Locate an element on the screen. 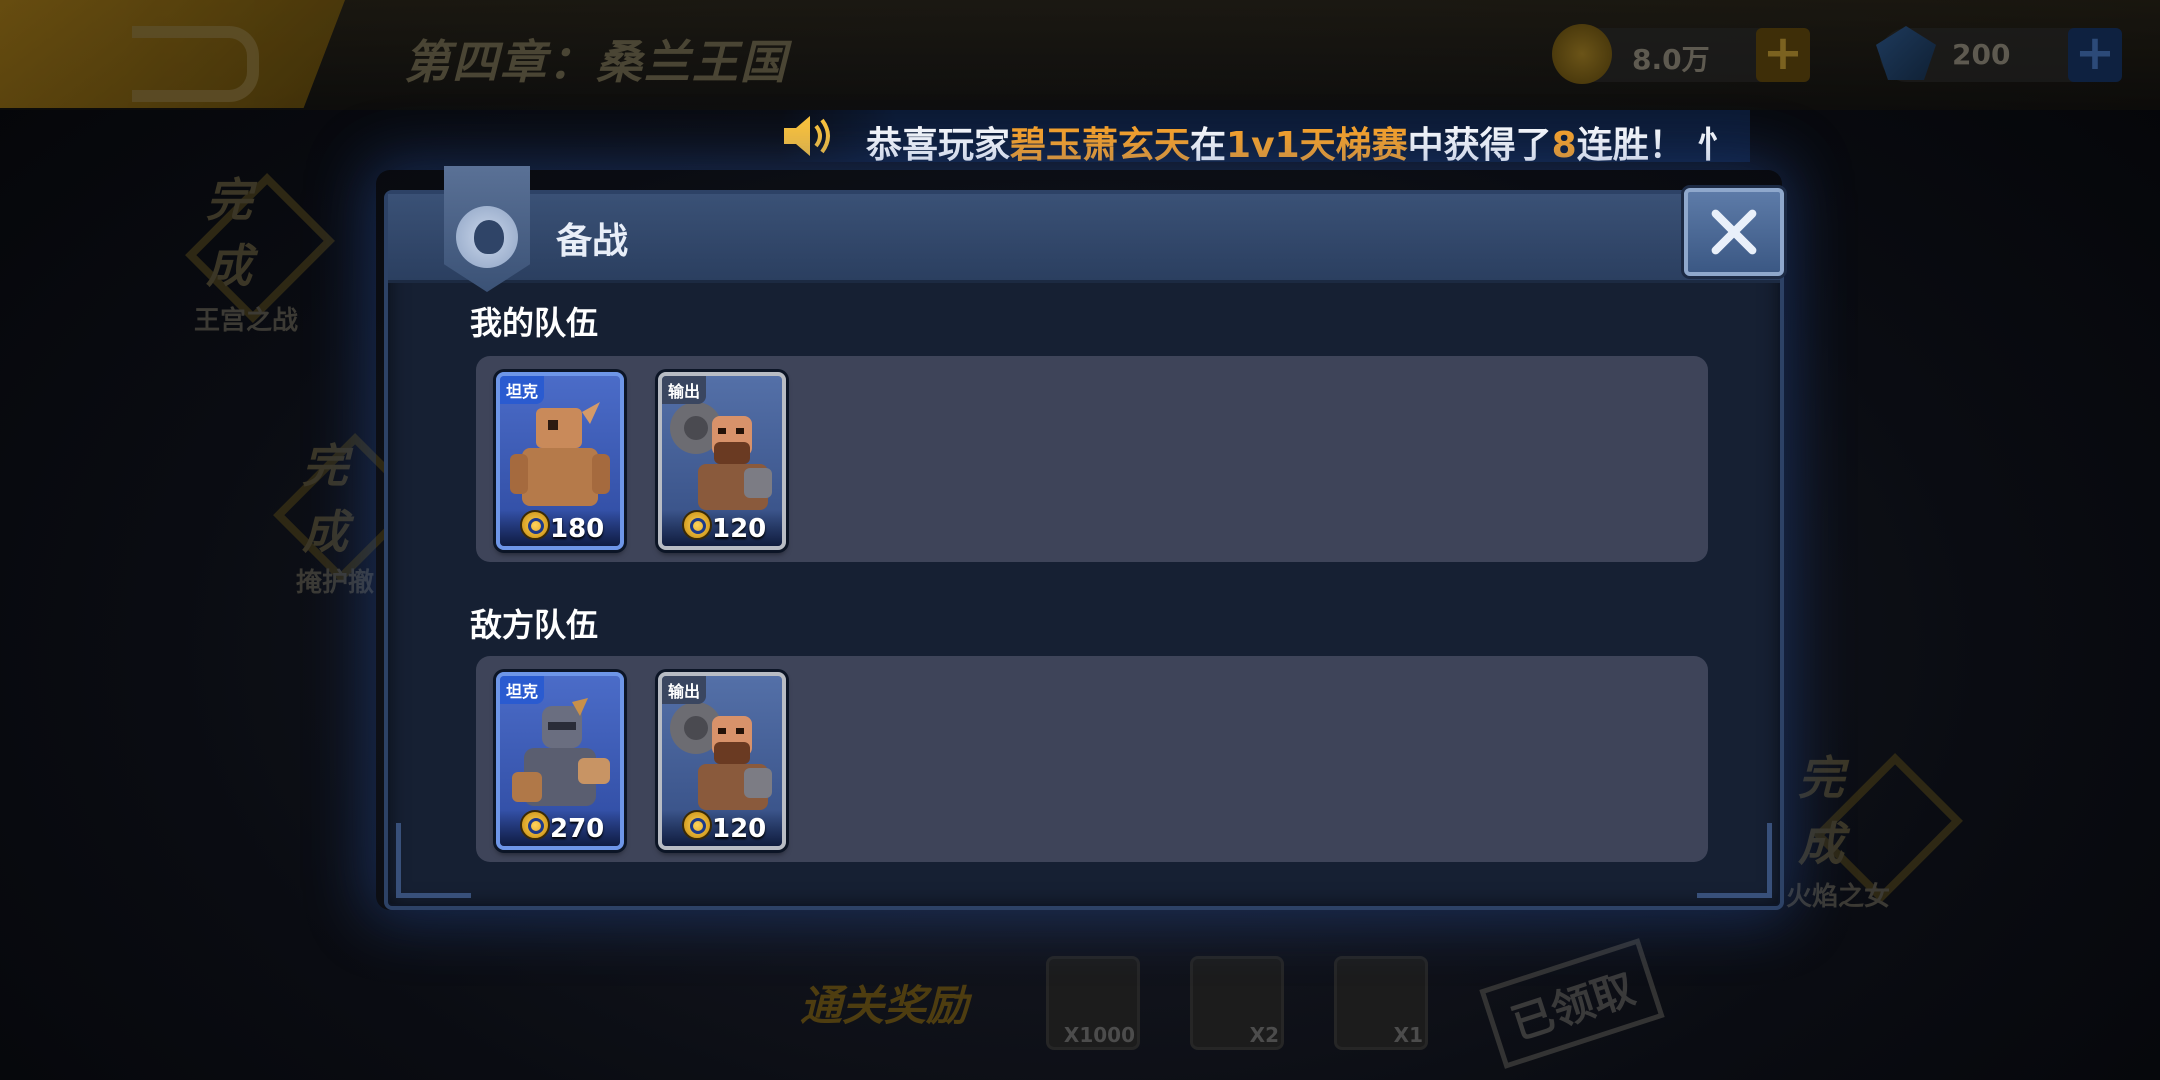 The image size is (2160, 1080). purple-card-icon: X1 is located at coordinates (1381, 1003).